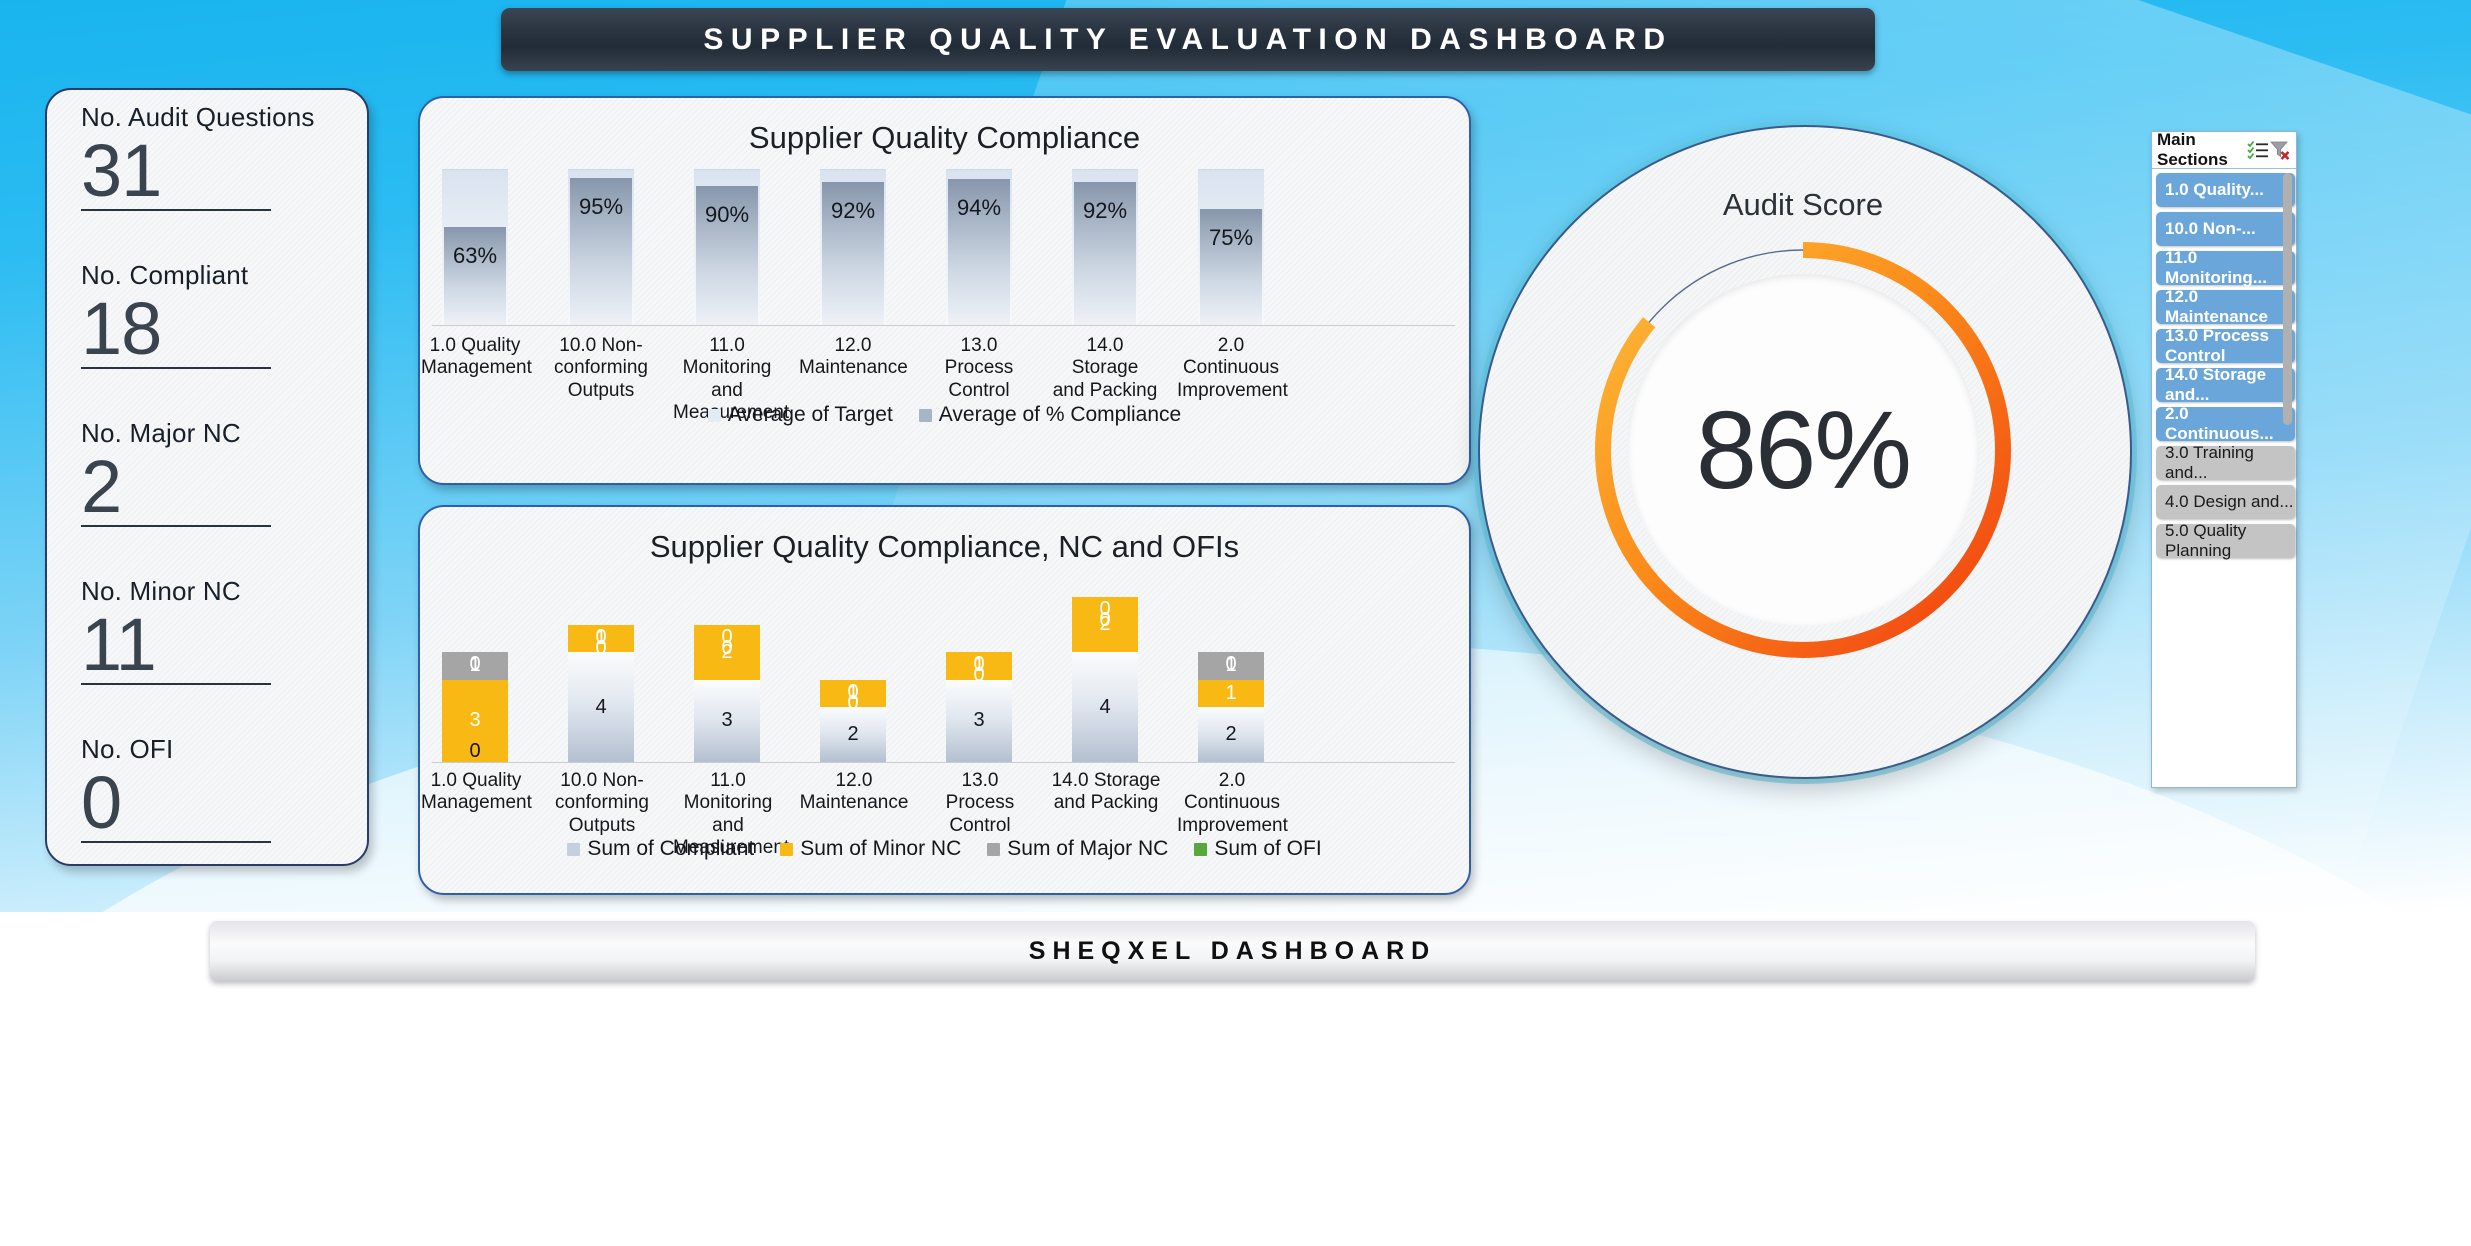  Describe the element at coordinates (727, 214) in the screenshot. I see `bar-data-label: 90%` at that location.